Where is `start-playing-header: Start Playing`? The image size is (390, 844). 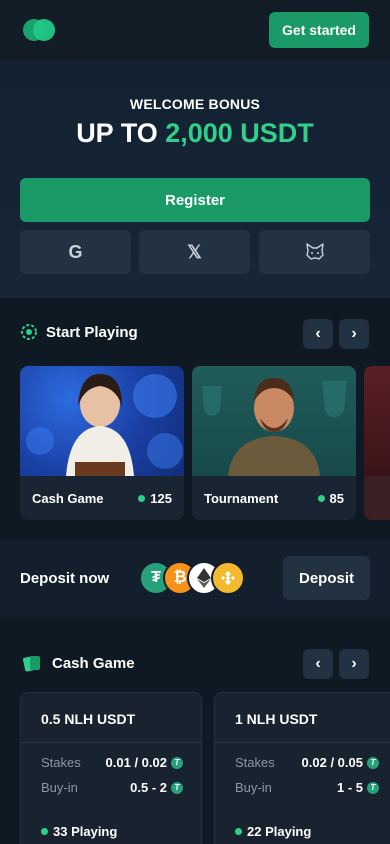
start-playing-header: Start Playing is located at coordinates (79, 332).